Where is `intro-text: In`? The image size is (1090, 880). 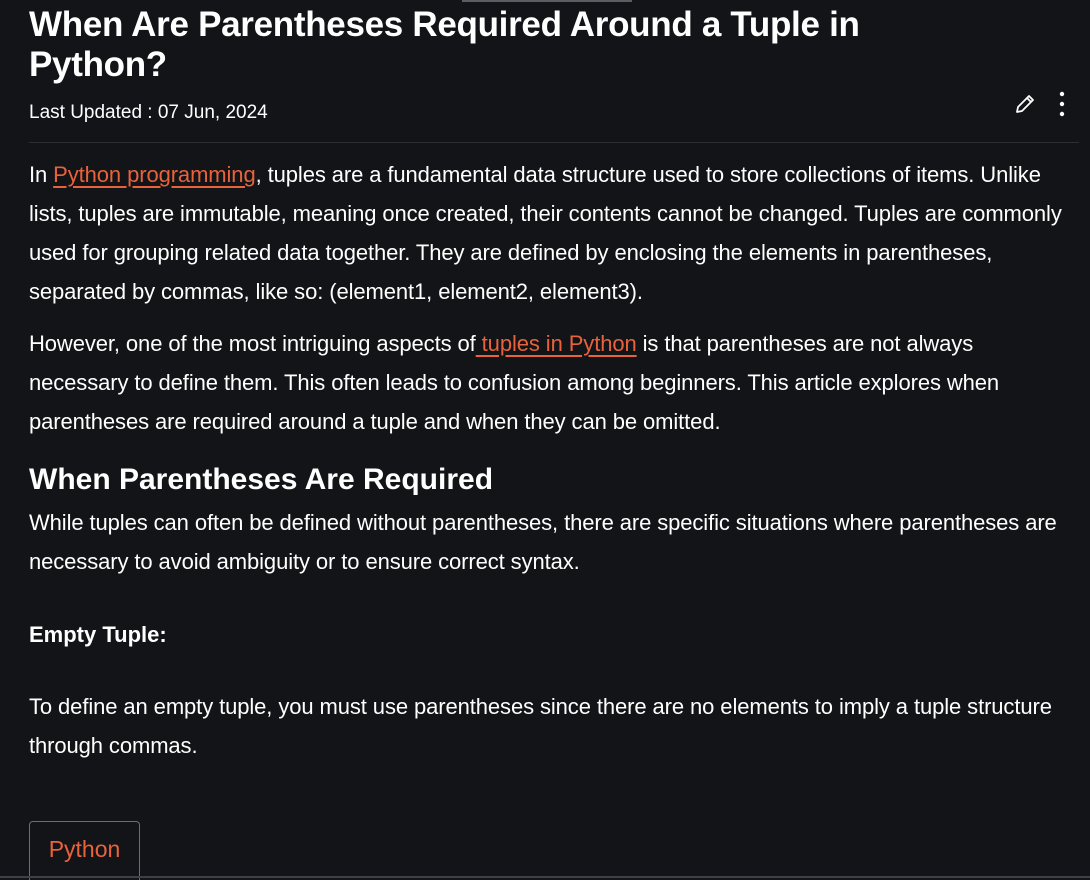
intro-text: In is located at coordinates (41, 174).